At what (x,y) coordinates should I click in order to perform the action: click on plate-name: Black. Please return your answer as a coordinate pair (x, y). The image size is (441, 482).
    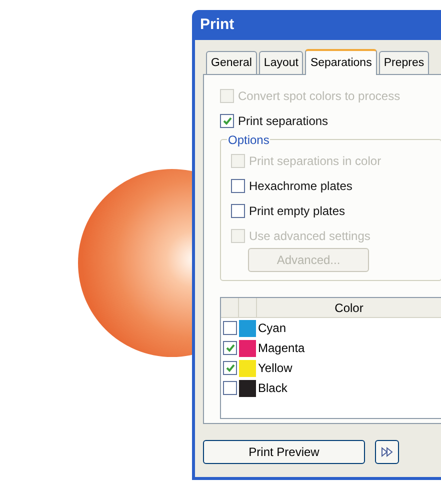
    Looking at the image, I should click on (273, 388).